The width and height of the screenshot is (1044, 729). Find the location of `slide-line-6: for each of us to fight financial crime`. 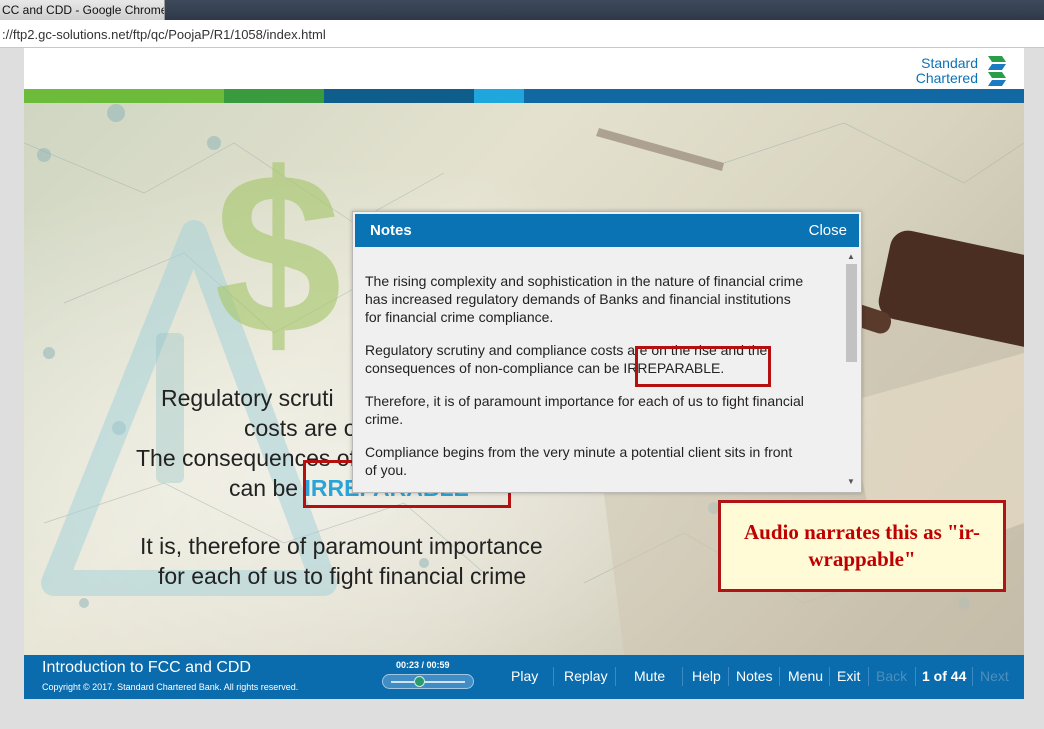

slide-line-6: for each of us to fight financial crime is located at coordinates (342, 576).